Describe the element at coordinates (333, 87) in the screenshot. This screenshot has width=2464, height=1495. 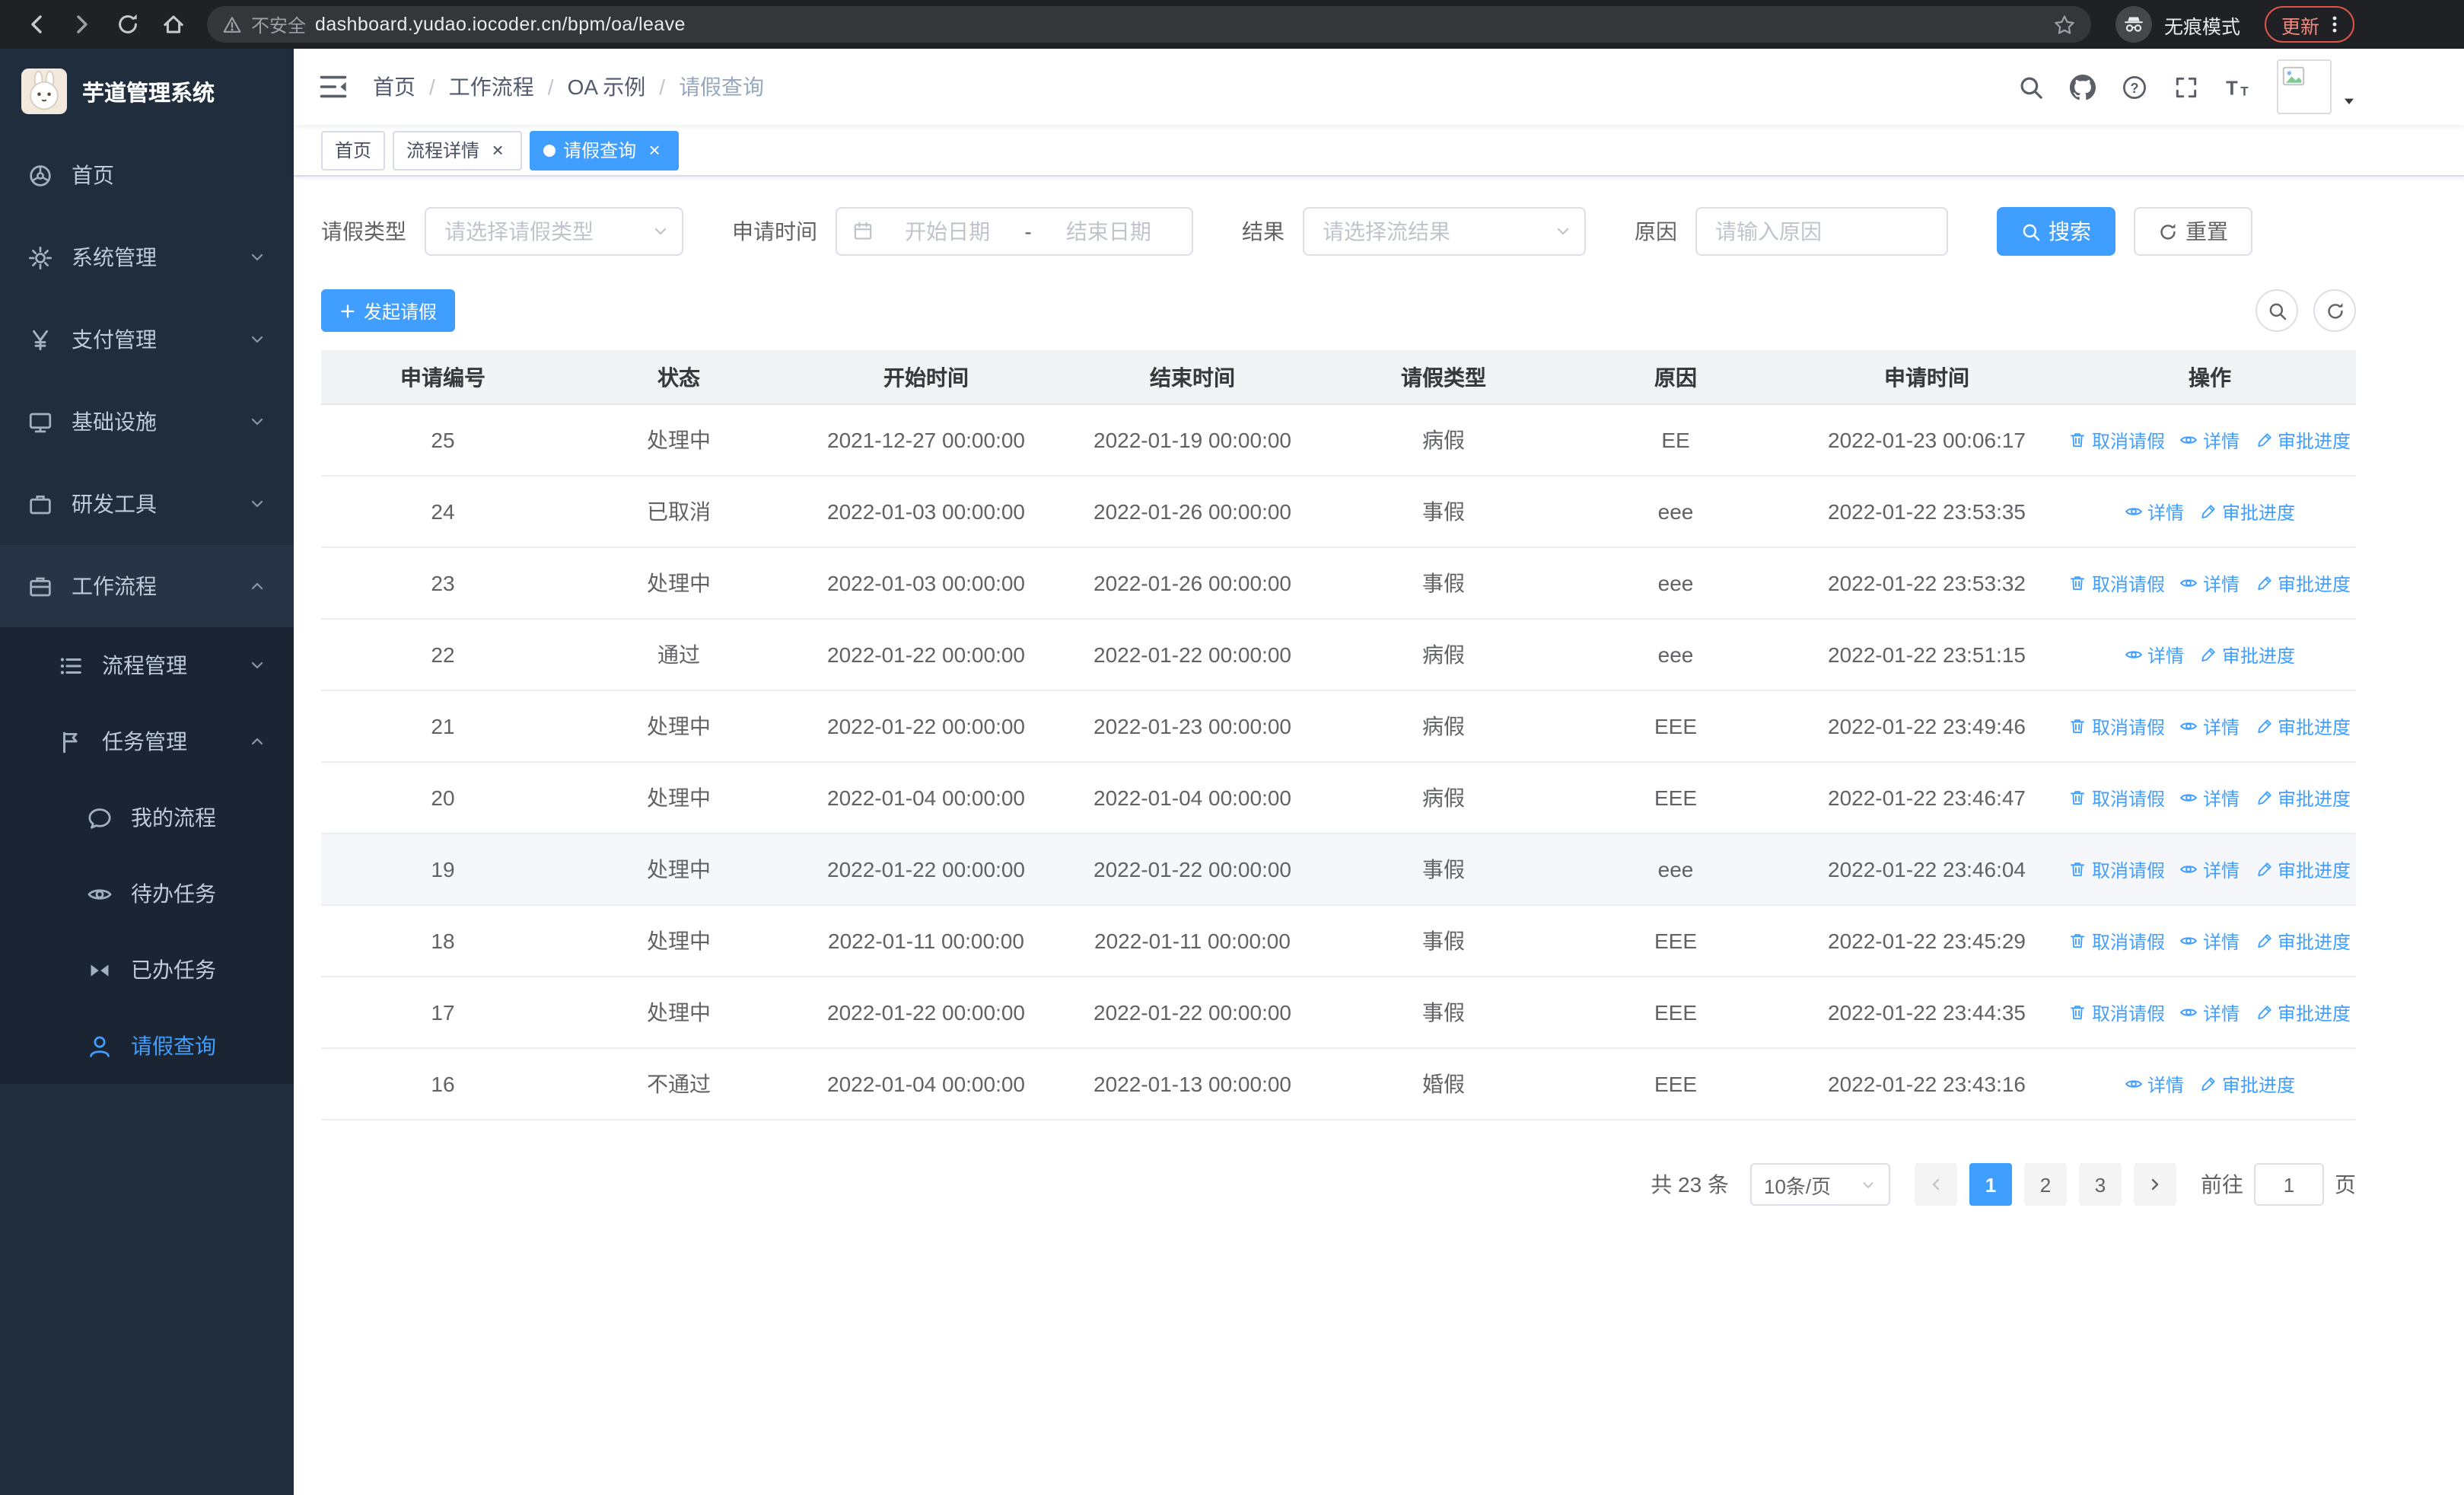
I see `sidebar-fold-icon` at that location.